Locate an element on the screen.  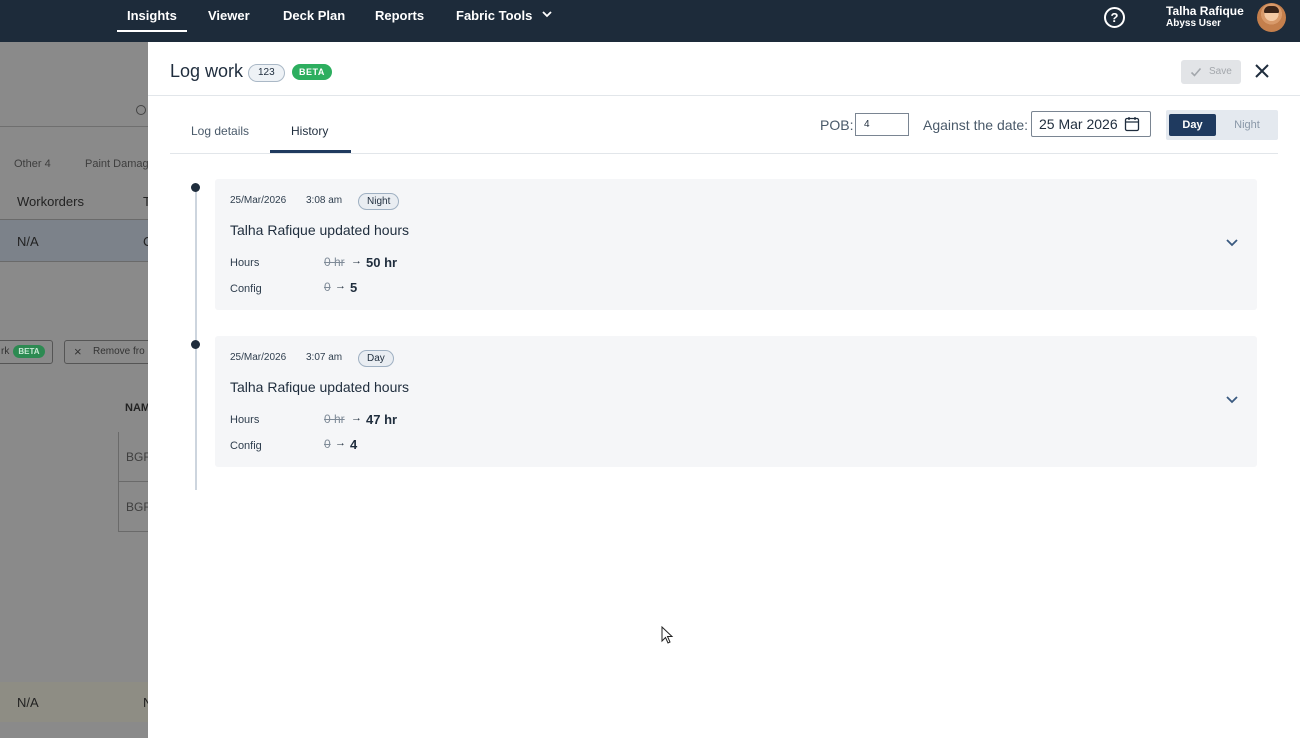
new-value: 50 hr is located at coordinates (382, 262).